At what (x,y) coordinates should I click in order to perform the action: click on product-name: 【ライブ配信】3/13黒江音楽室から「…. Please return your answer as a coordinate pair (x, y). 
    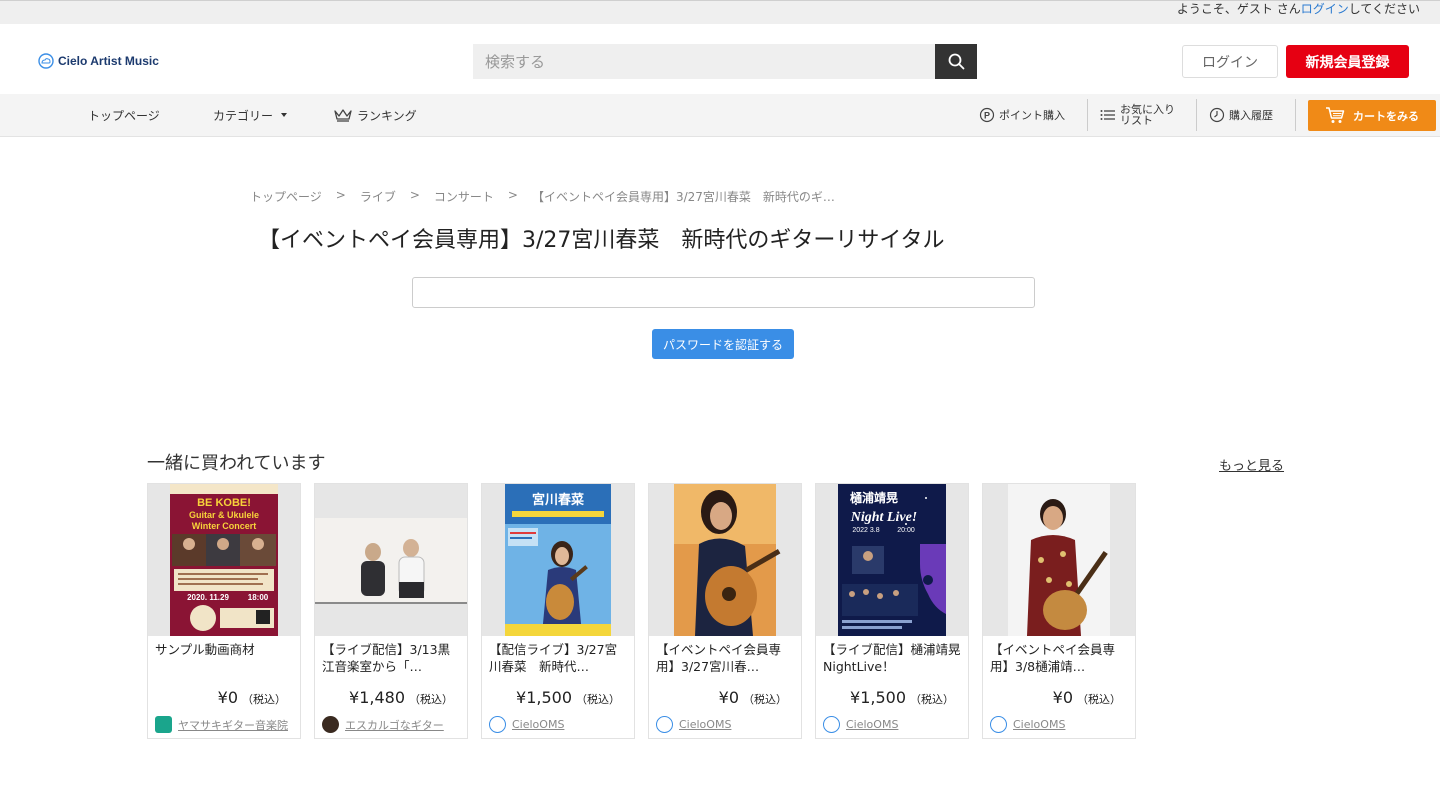
    Looking at the image, I should click on (392, 658).